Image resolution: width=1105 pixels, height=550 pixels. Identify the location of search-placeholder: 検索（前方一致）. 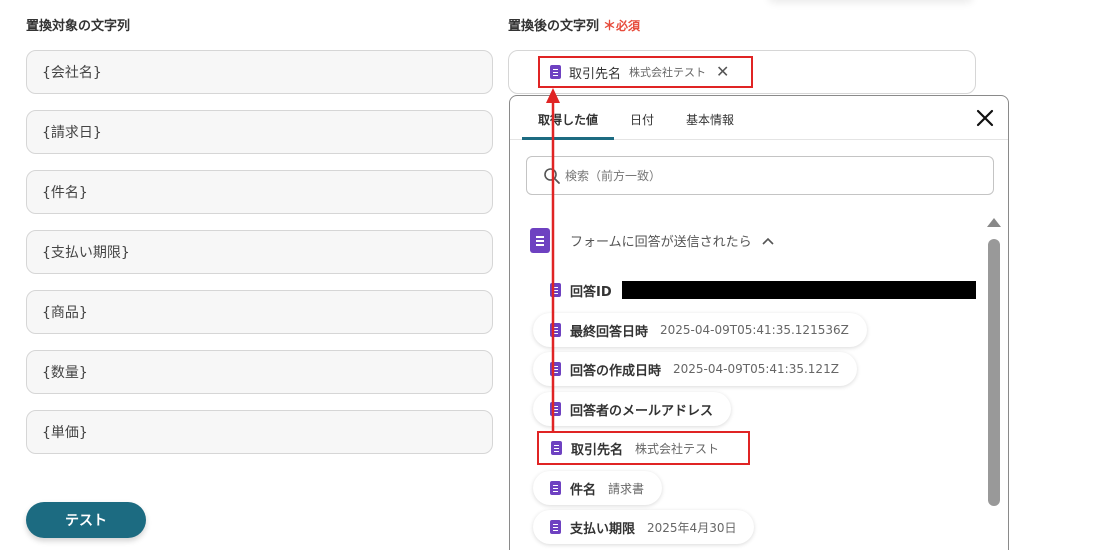
(613, 176).